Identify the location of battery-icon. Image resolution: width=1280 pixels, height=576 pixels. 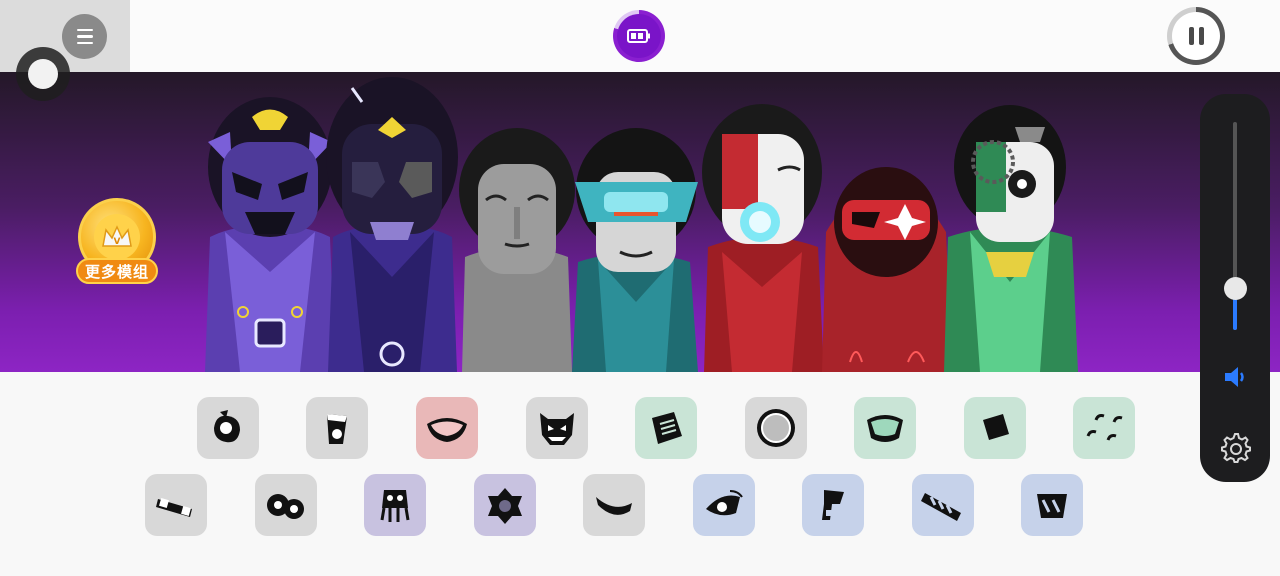
(639, 36).